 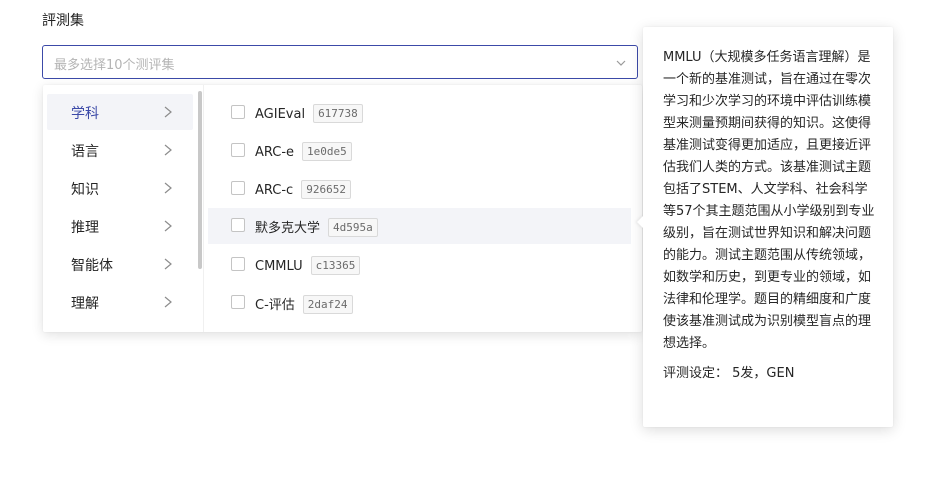 What do you see at coordinates (120, 150) in the screenshot?
I see `category-item-language: 语言` at bounding box center [120, 150].